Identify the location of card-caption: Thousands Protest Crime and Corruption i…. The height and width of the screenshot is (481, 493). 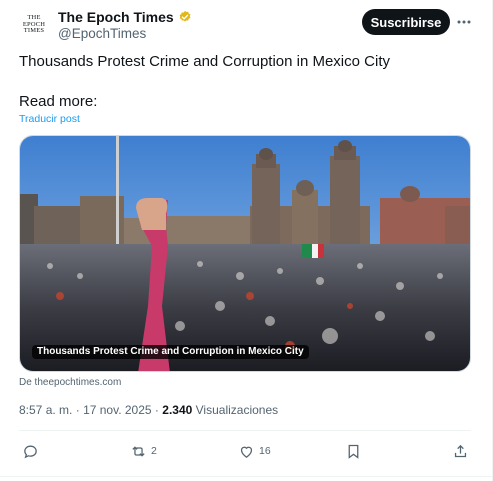
(170, 352).